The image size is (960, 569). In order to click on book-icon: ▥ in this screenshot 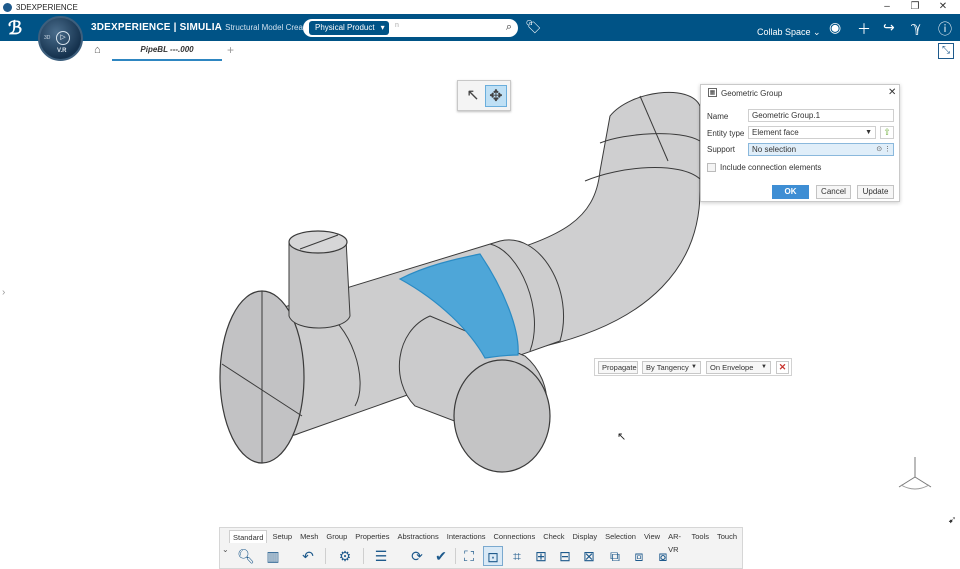, I will do `click(273, 556)`.